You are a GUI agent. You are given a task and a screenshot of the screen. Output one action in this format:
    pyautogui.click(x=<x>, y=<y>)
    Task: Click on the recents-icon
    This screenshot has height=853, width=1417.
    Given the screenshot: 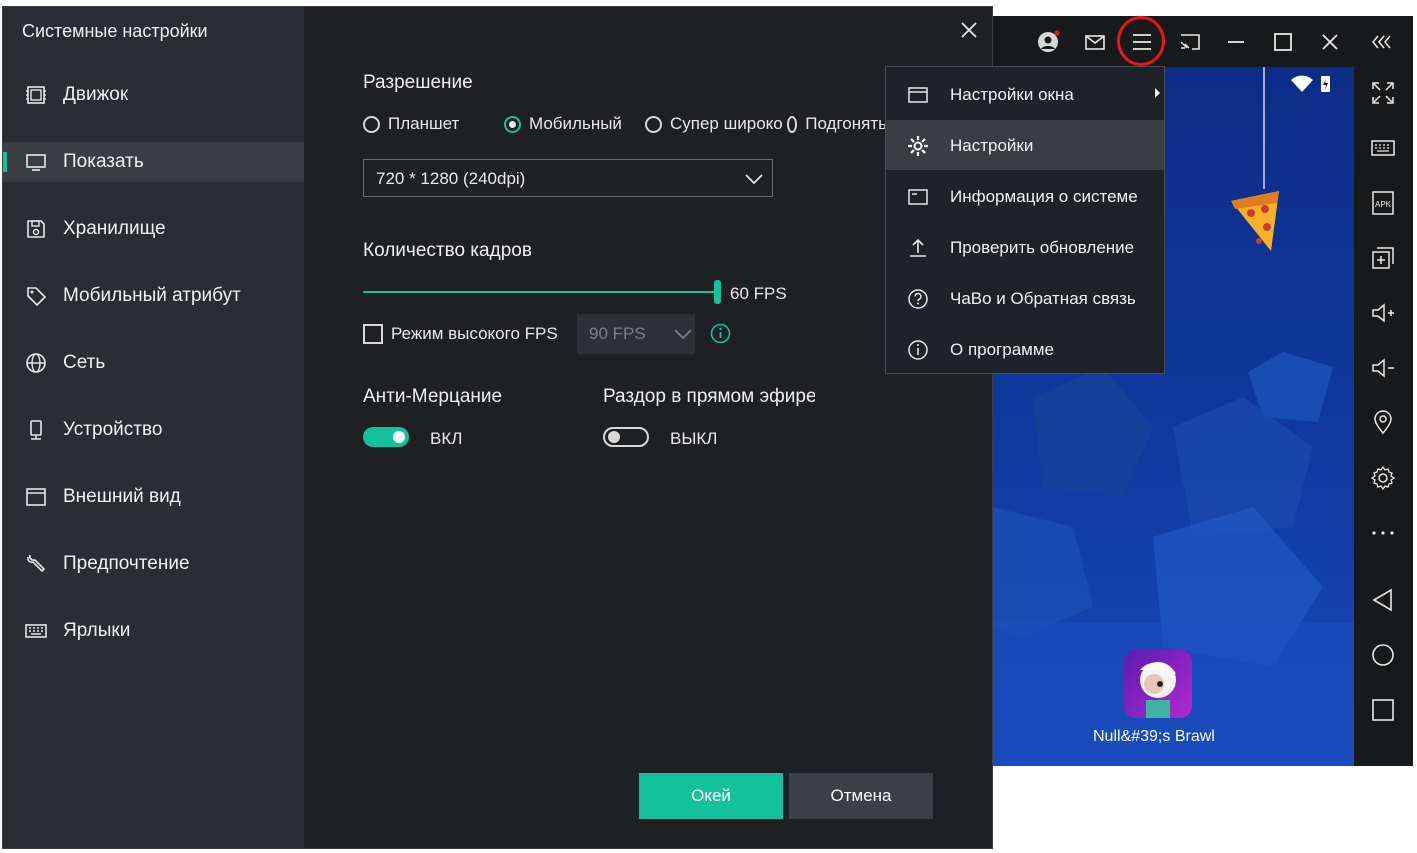 What is the action you would take?
    pyautogui.click(x=1383, y=710)
    